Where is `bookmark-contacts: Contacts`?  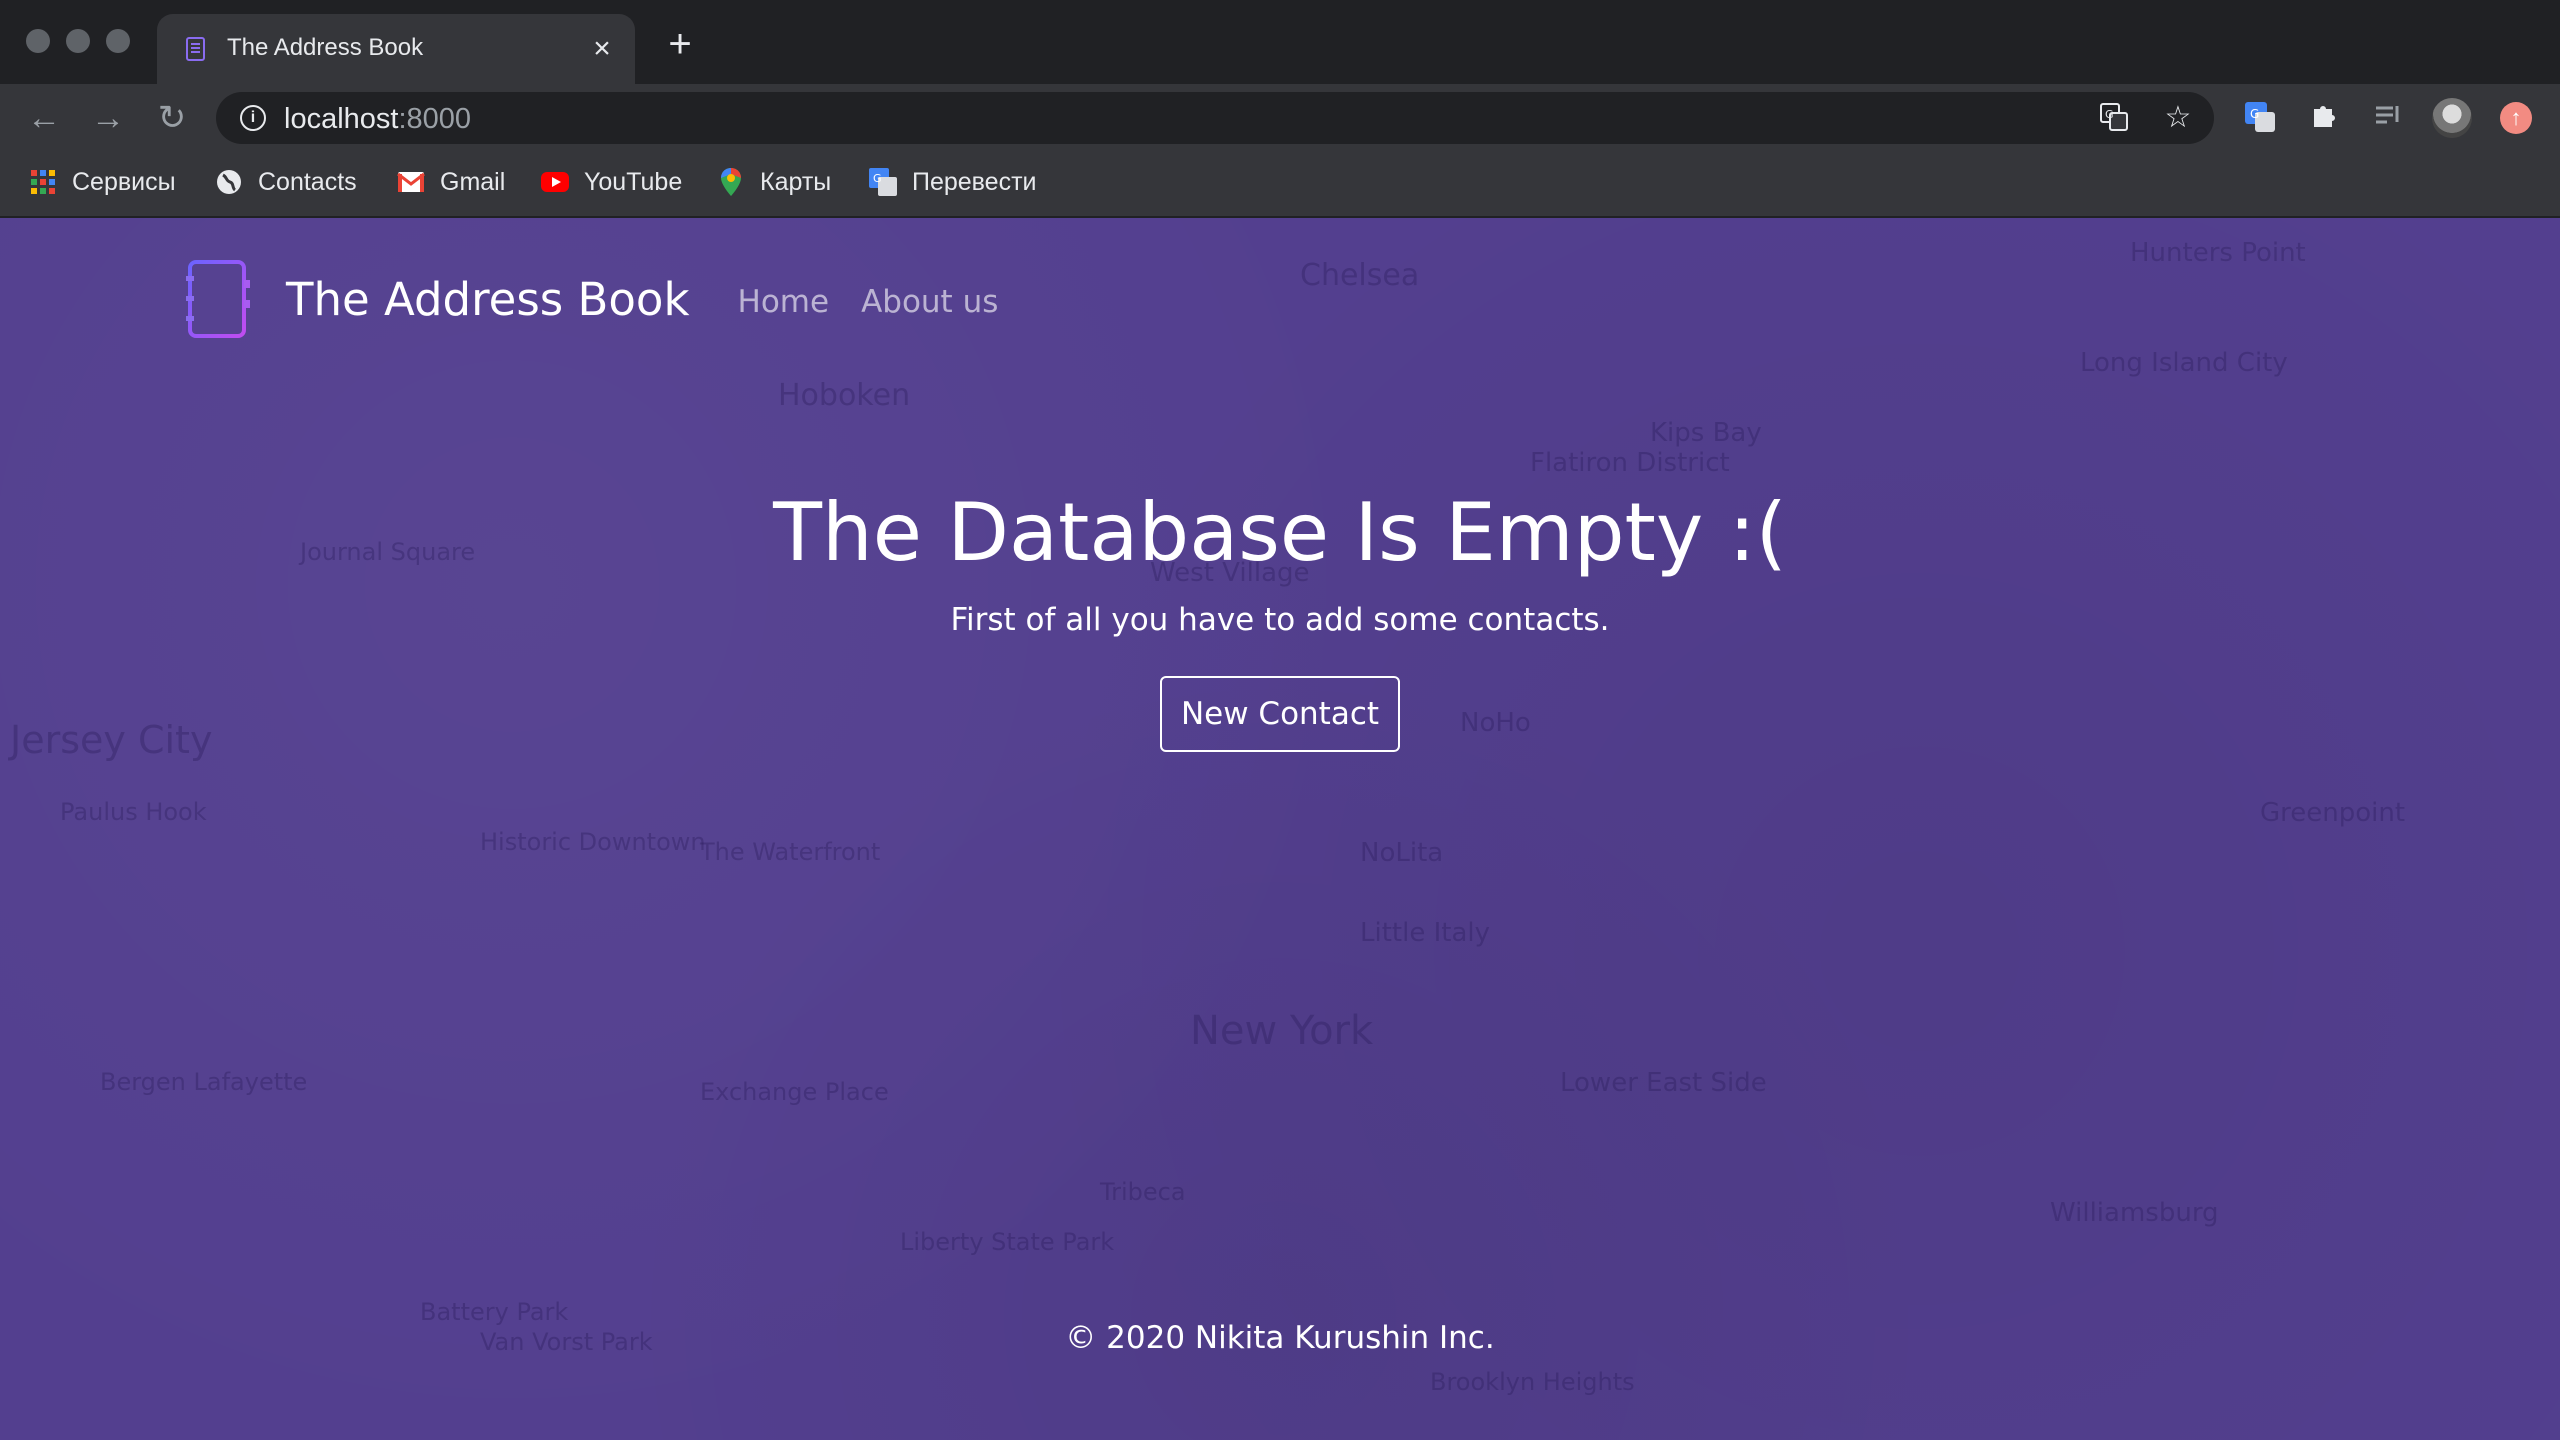 bookmark-contacts: Contacts is located at coordinates (285, 182).